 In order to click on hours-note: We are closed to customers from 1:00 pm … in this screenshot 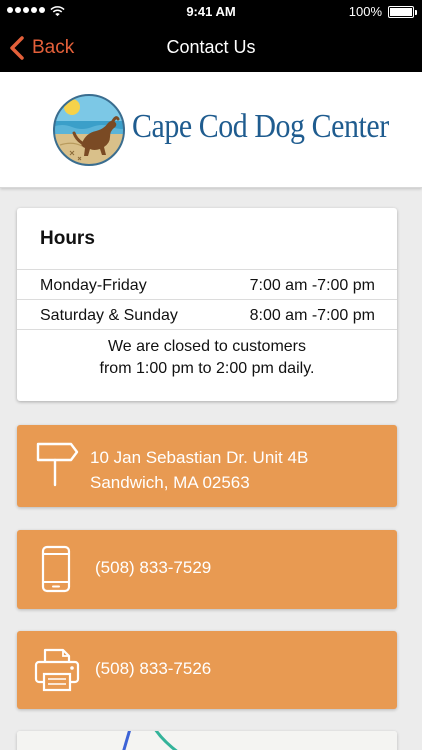, I will do `click(207, 354)`.